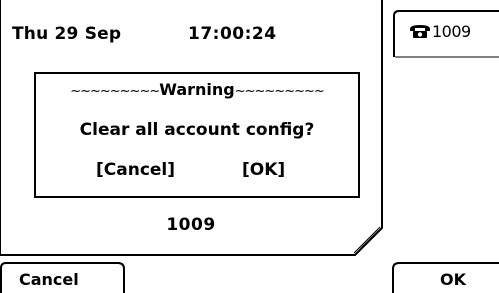 The image size is (499, 293). Describe the element at coordinates (67, 34) in the screenshot. I see `status-date: Thu 29 Sep` at that location.